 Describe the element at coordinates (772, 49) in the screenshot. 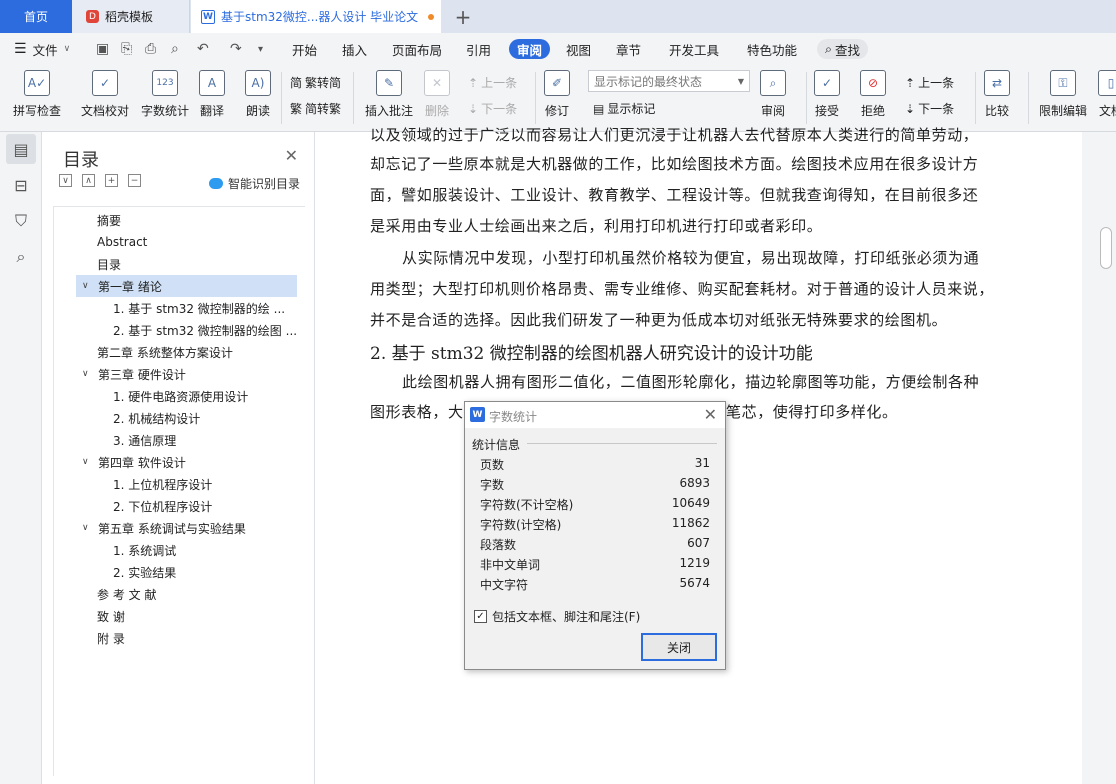

I see `menu-item-special: 特色功能` at that location.